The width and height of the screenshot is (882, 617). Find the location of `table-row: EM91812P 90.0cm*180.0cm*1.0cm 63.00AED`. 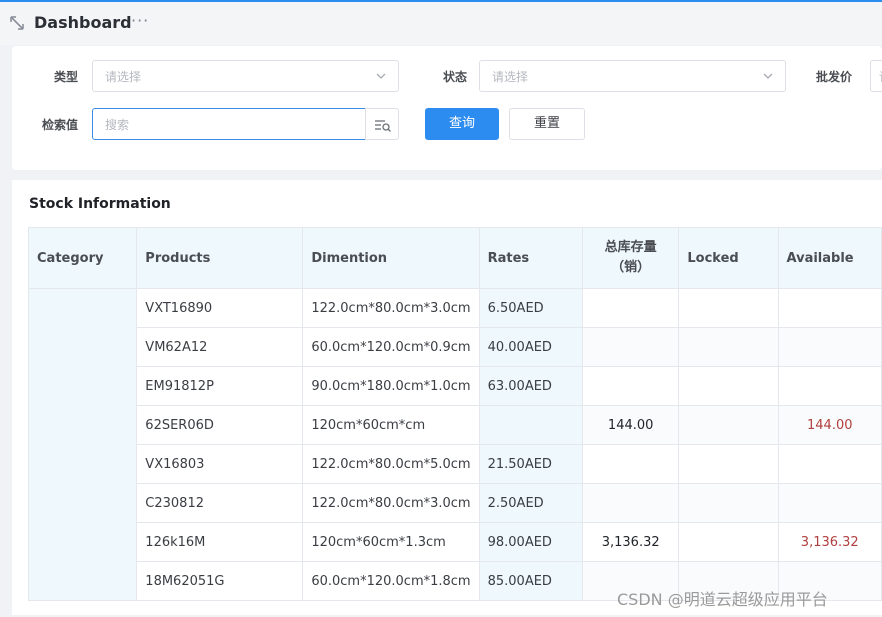

table-row: EM91812P 90.0cm*180.0cm*1.0cm 63.00AED is located at coordinates (455, 386).